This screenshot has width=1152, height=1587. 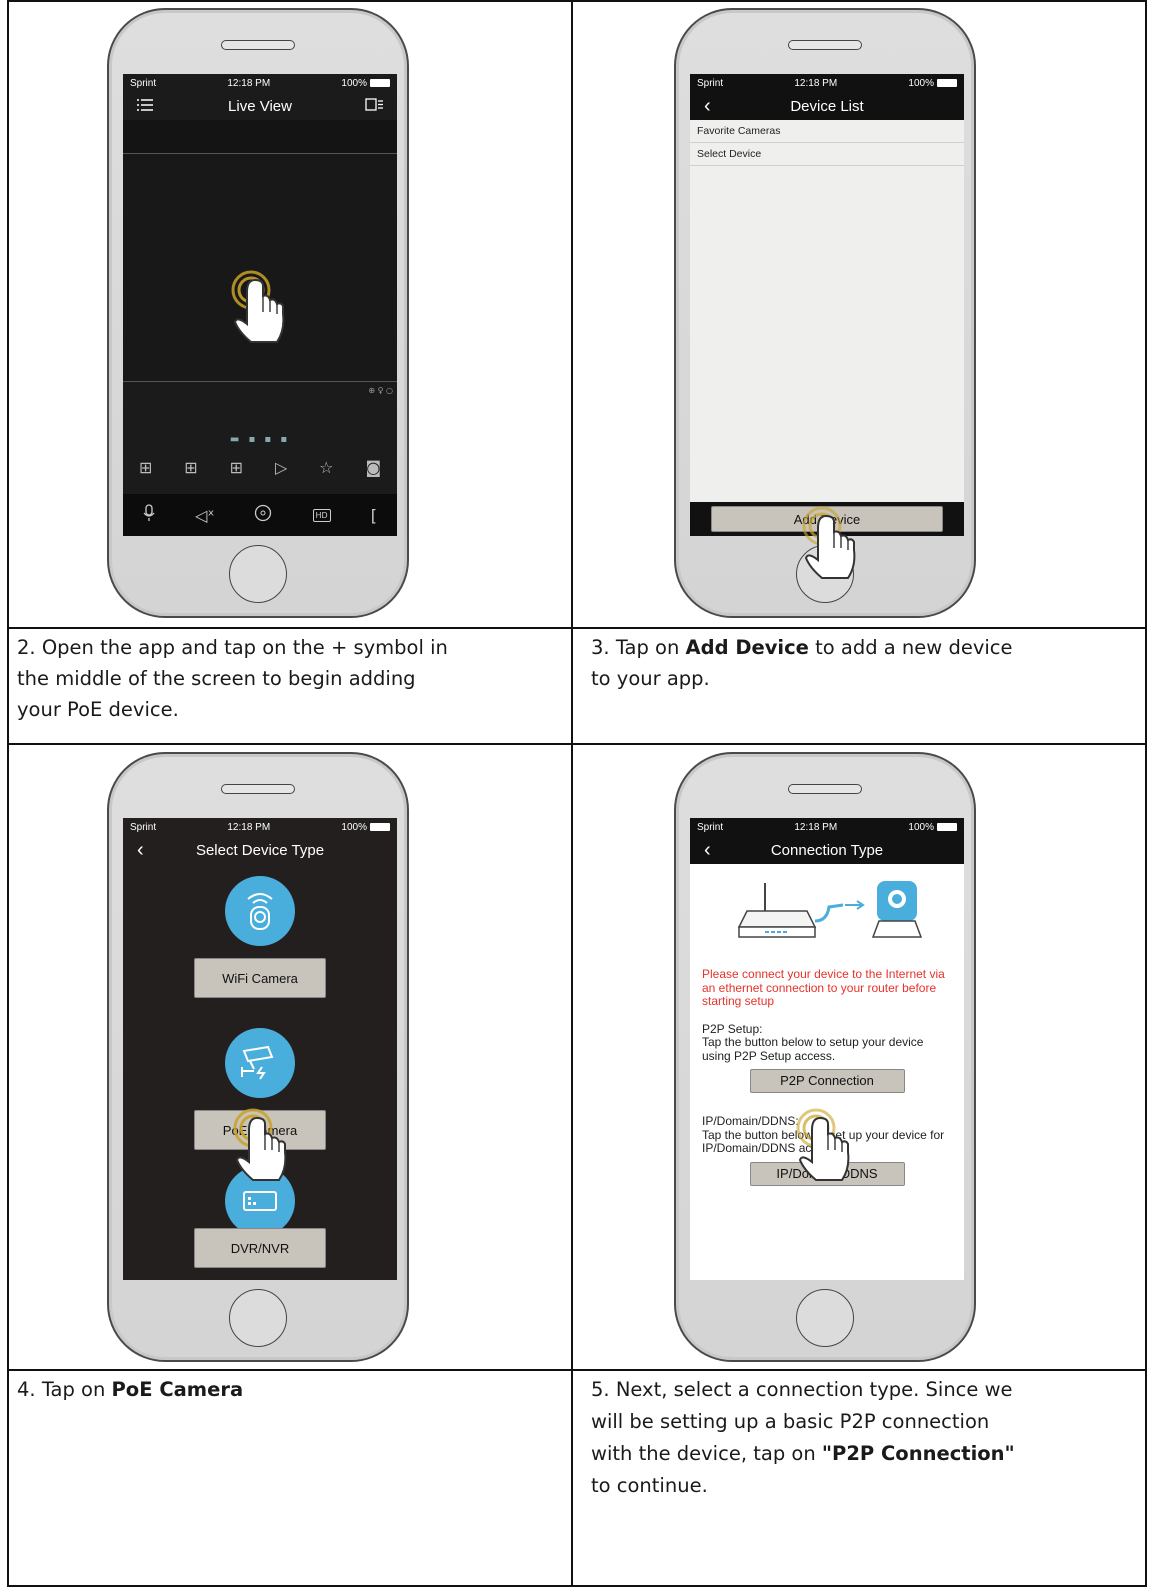 I want to click on step-number: 2., so click(x=26, y=647).